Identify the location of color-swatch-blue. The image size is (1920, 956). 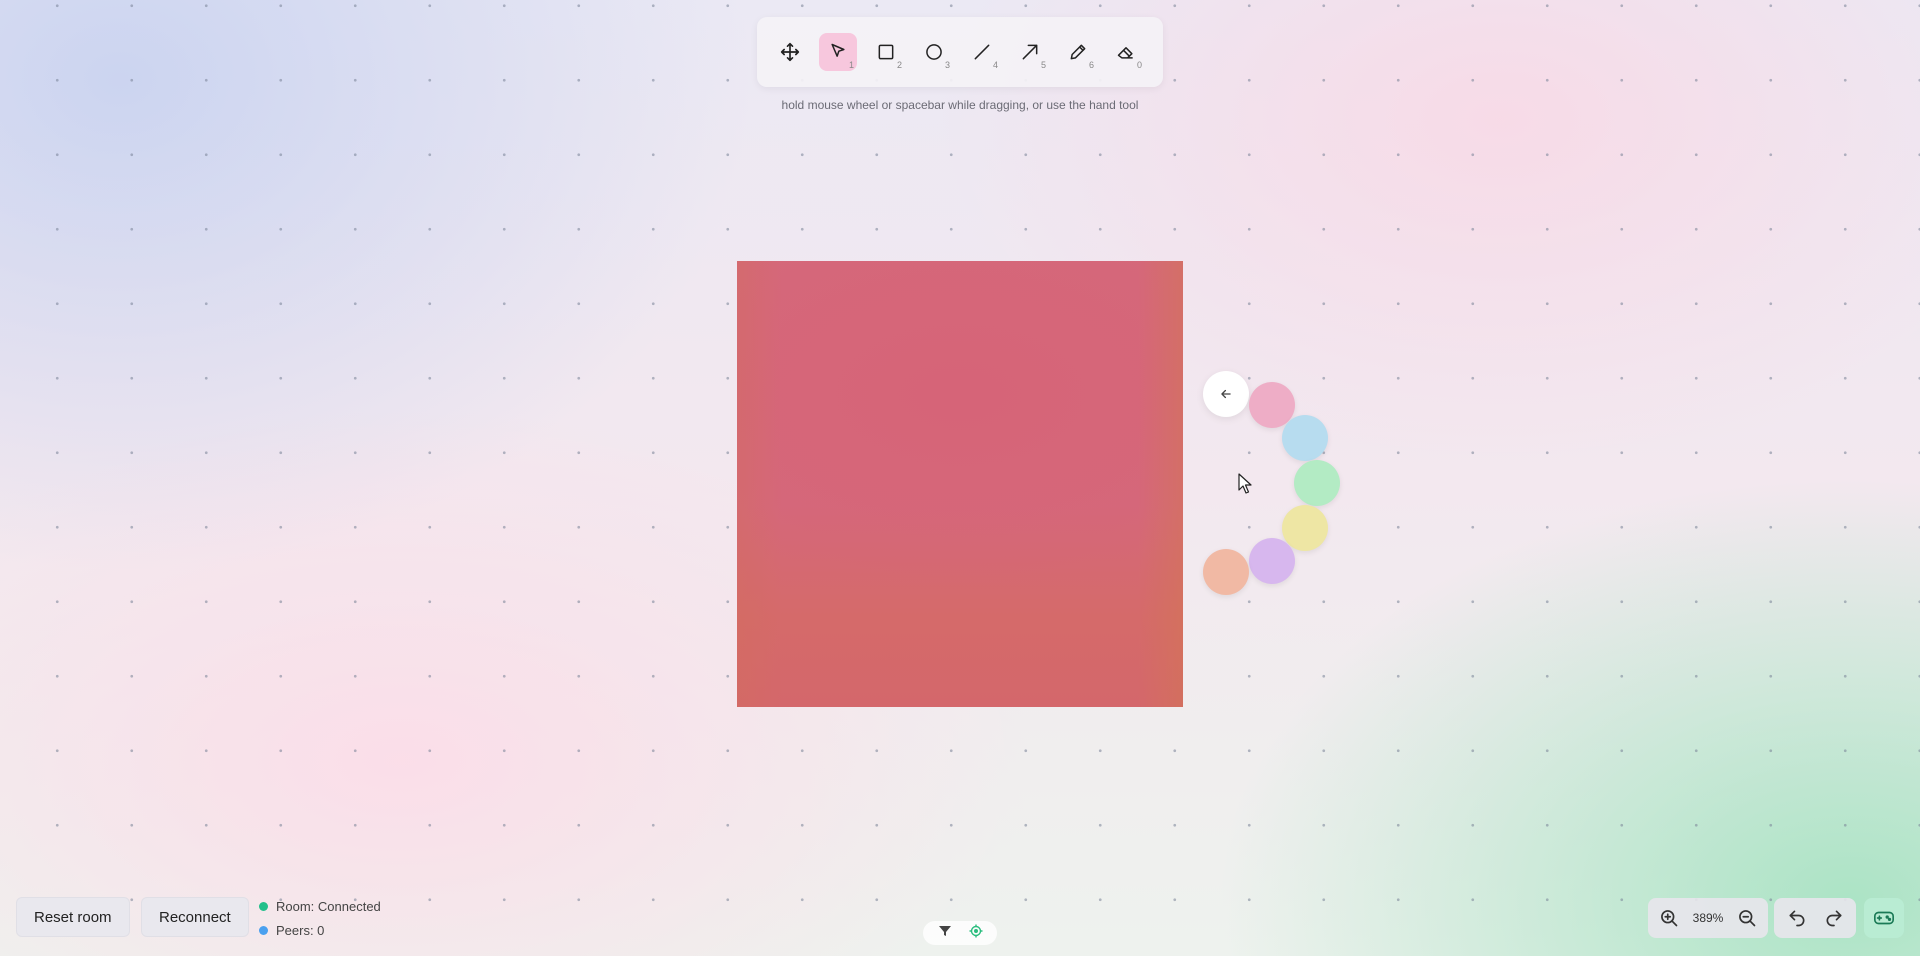
(1305, 438).